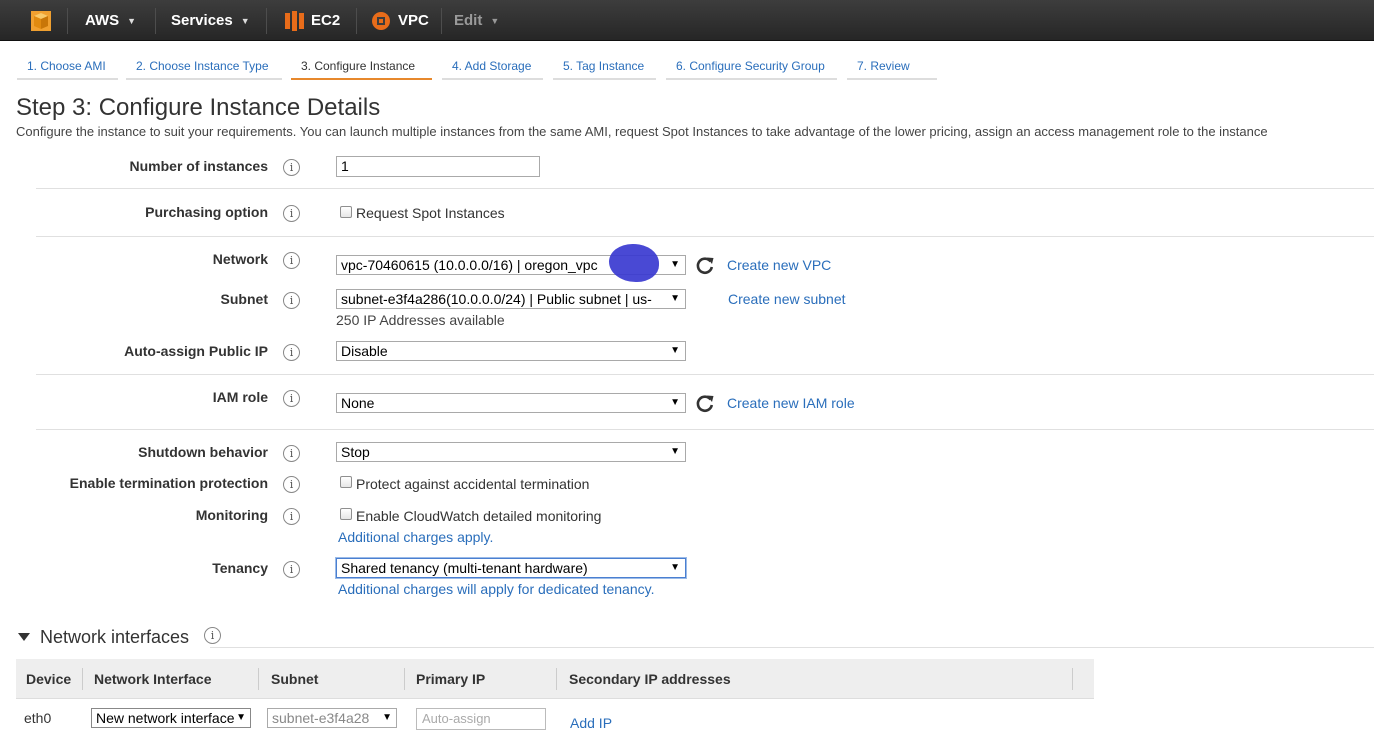 The width and height of the screenshot is (1374, 750). I want to click on ec2-icon, so click(294, 20).